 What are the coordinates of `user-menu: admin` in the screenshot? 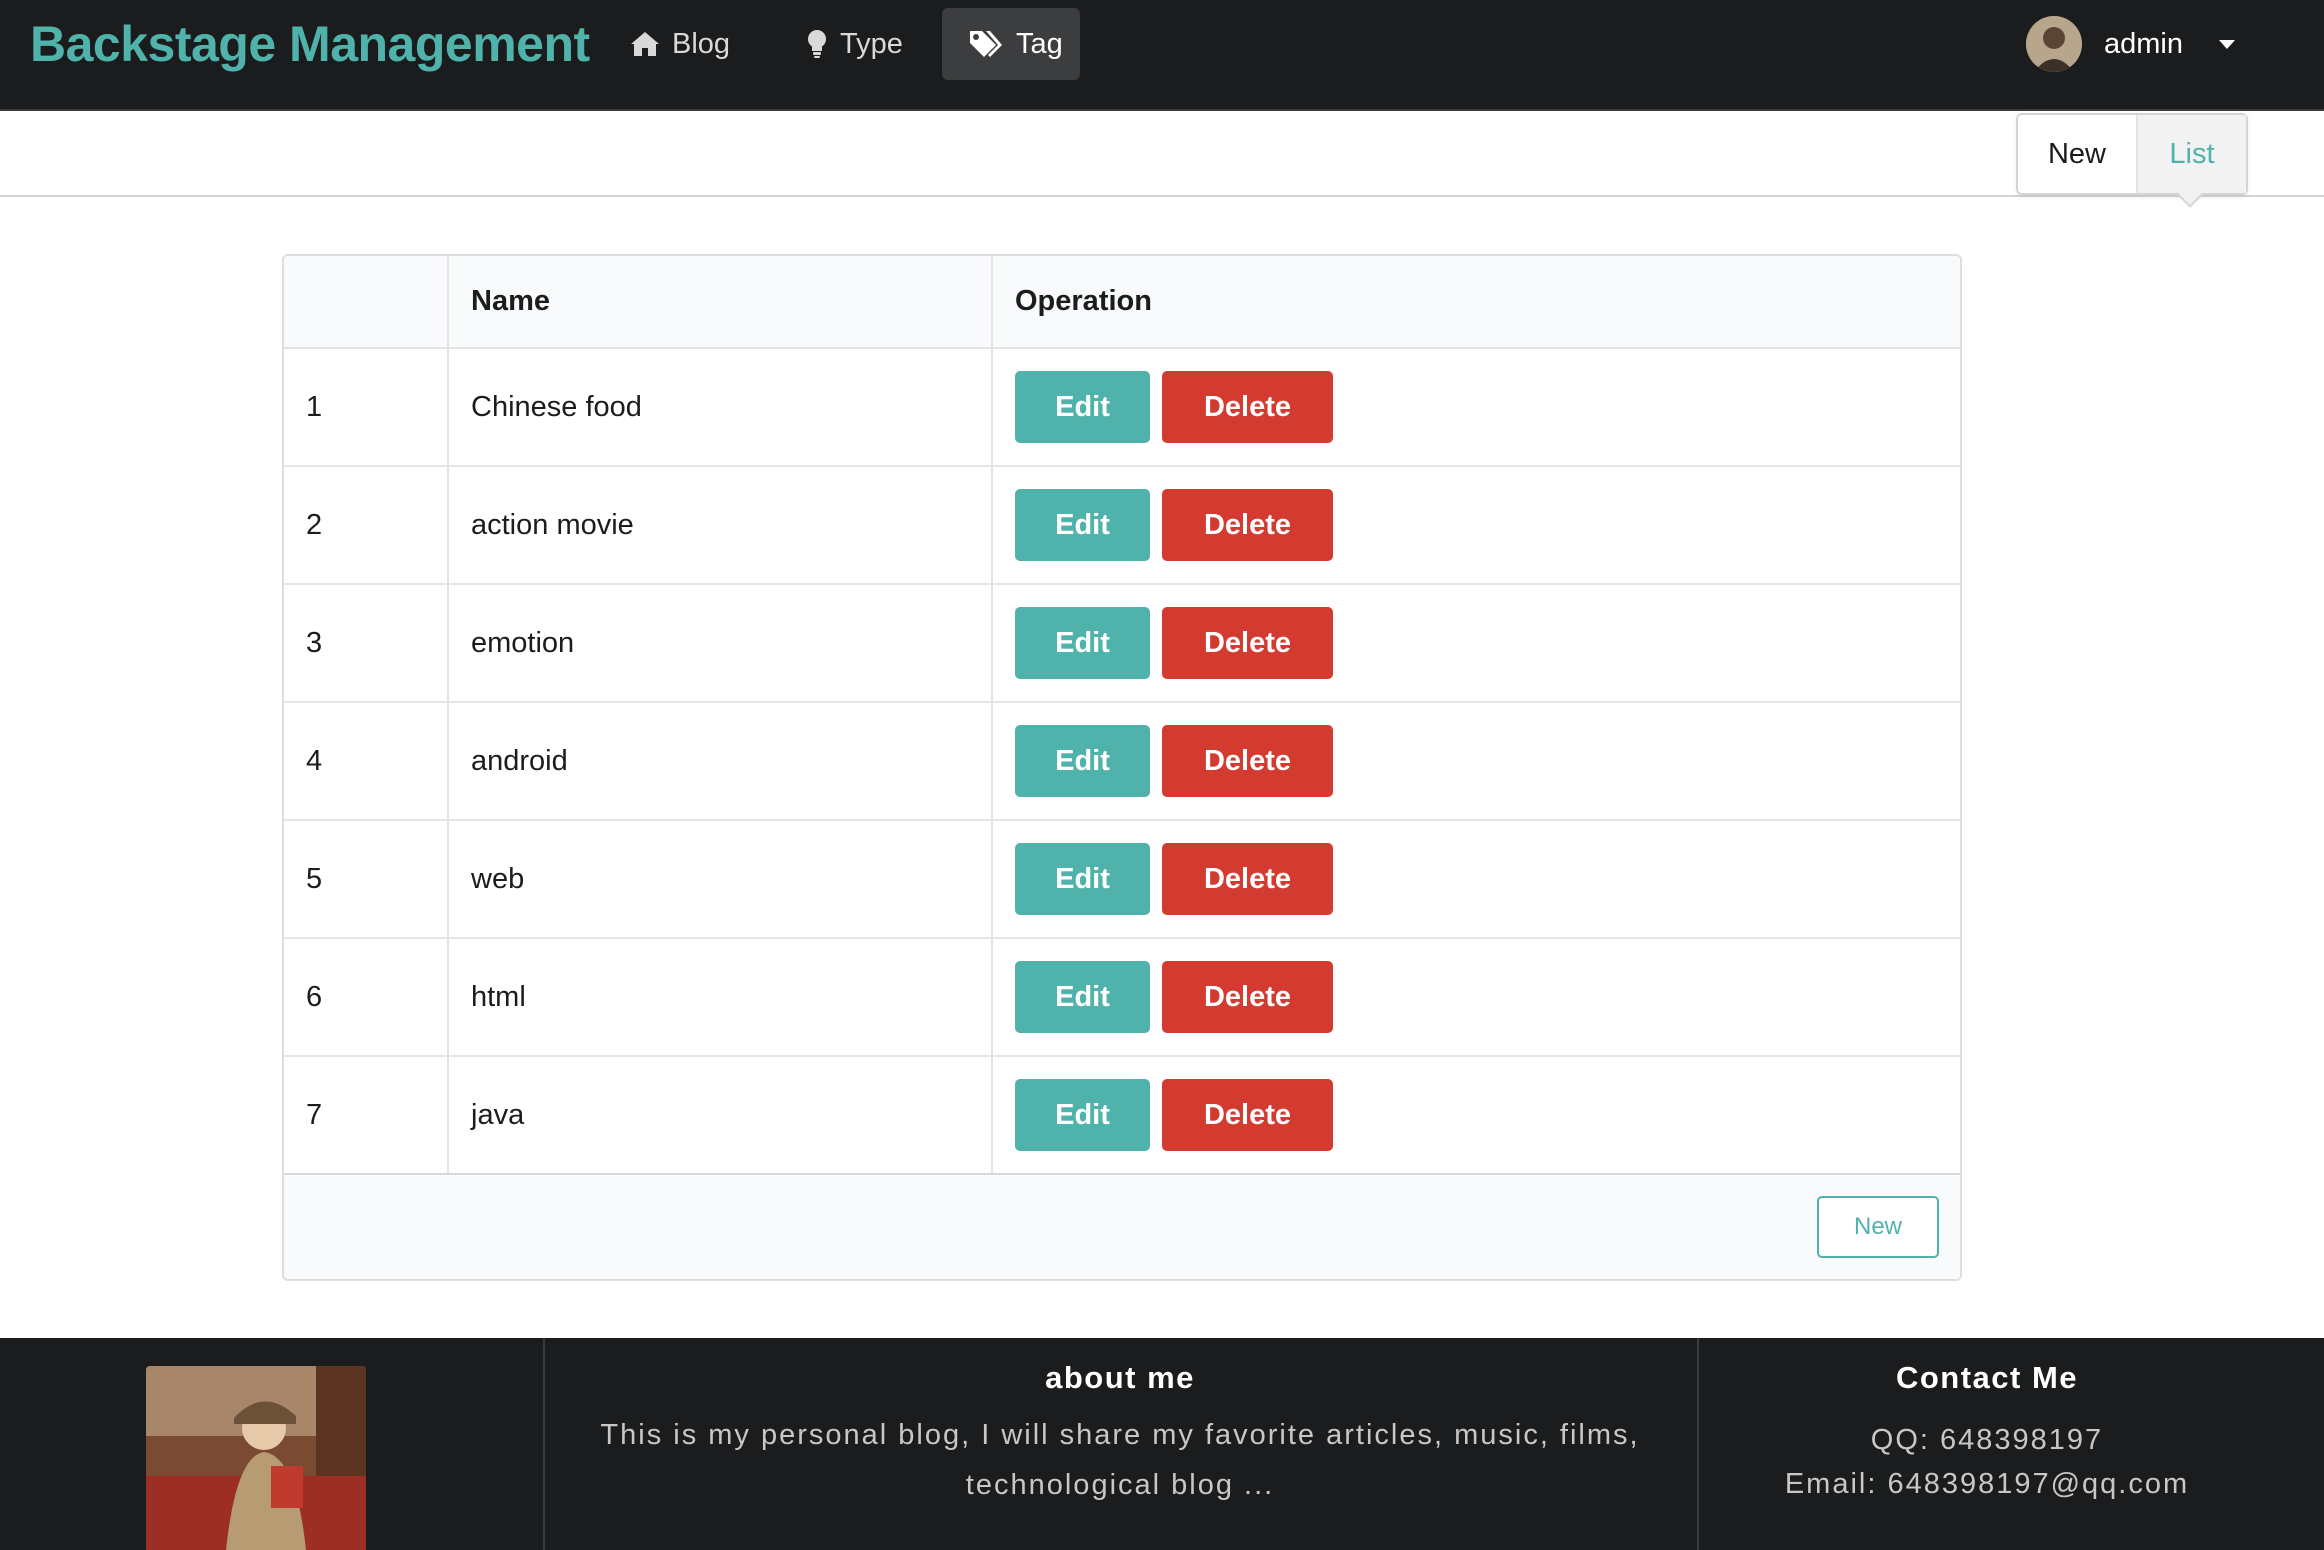 It's located at (2130, 44).